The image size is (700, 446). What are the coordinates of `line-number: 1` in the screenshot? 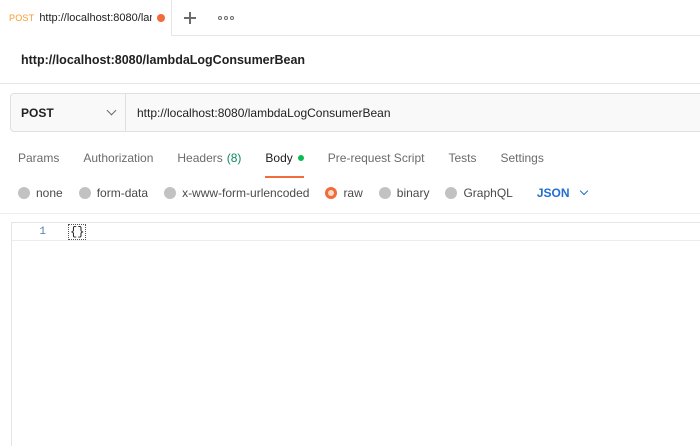 It's located at (42, 231).